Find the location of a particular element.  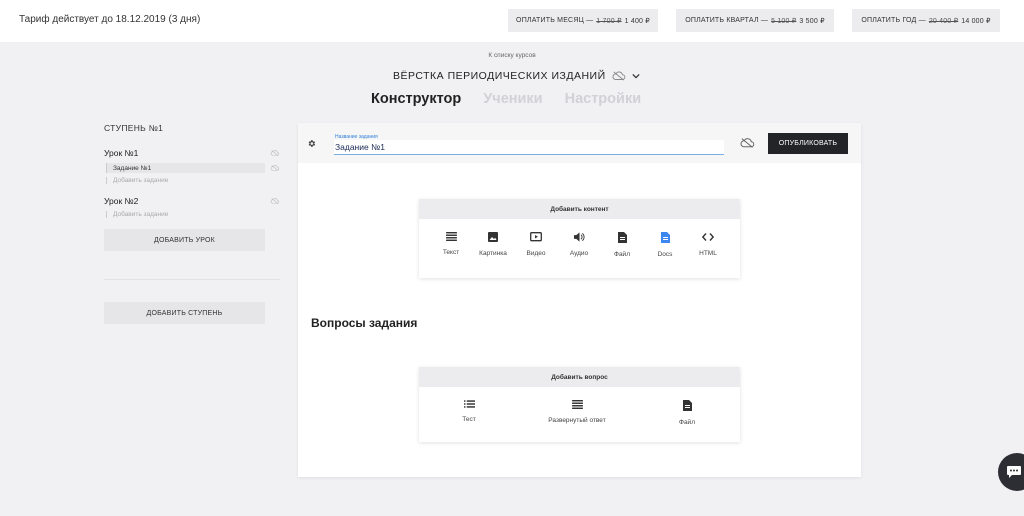

tool-label: Текст is located at coordinates (451, 252).